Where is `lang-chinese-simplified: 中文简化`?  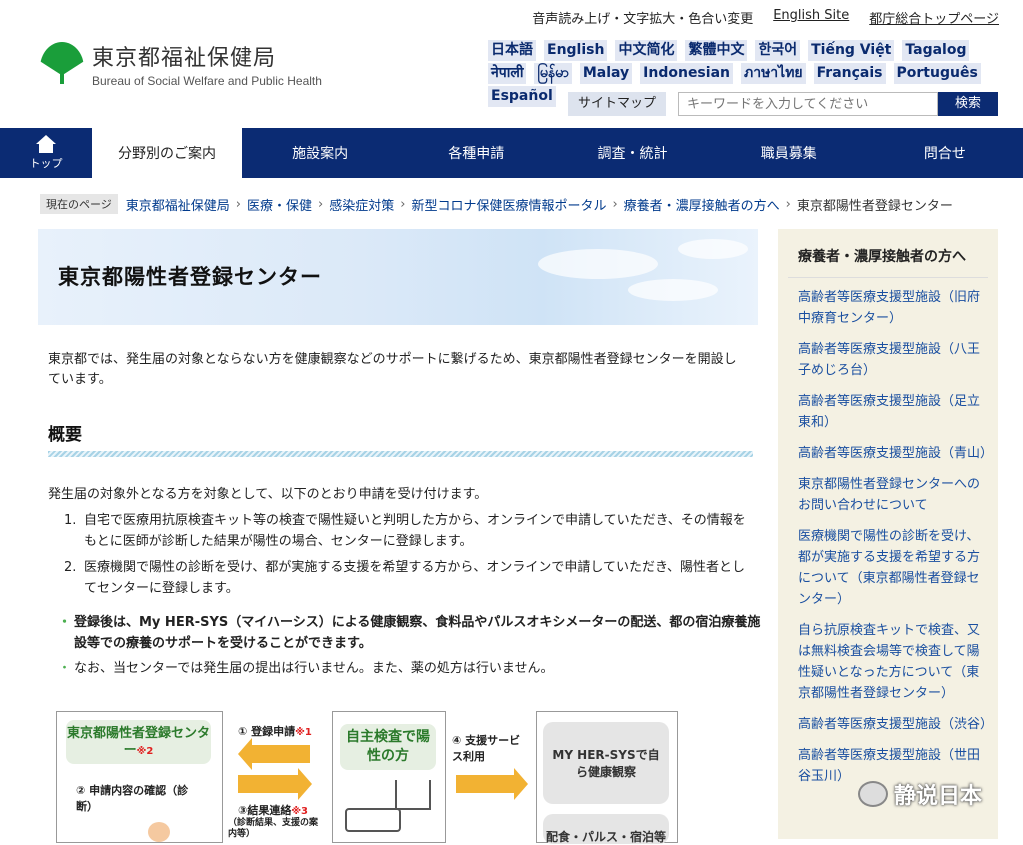
lang-chinese-simplified: 中文简化 is located at coordinates (646, 50).